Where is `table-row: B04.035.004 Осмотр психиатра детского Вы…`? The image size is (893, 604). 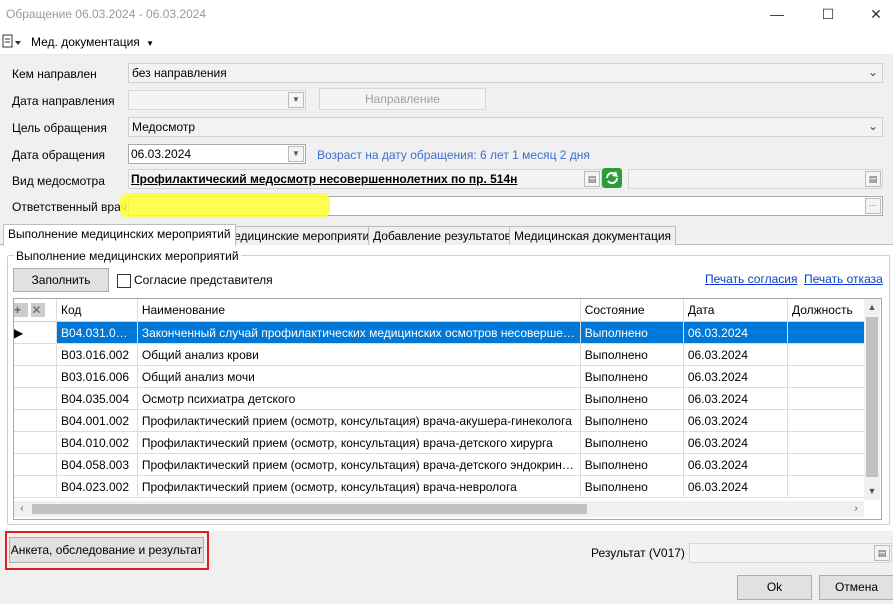 table-row: B04.035.004 Осмотр психиатра детского Вы… is located at coordinates (447, 398).